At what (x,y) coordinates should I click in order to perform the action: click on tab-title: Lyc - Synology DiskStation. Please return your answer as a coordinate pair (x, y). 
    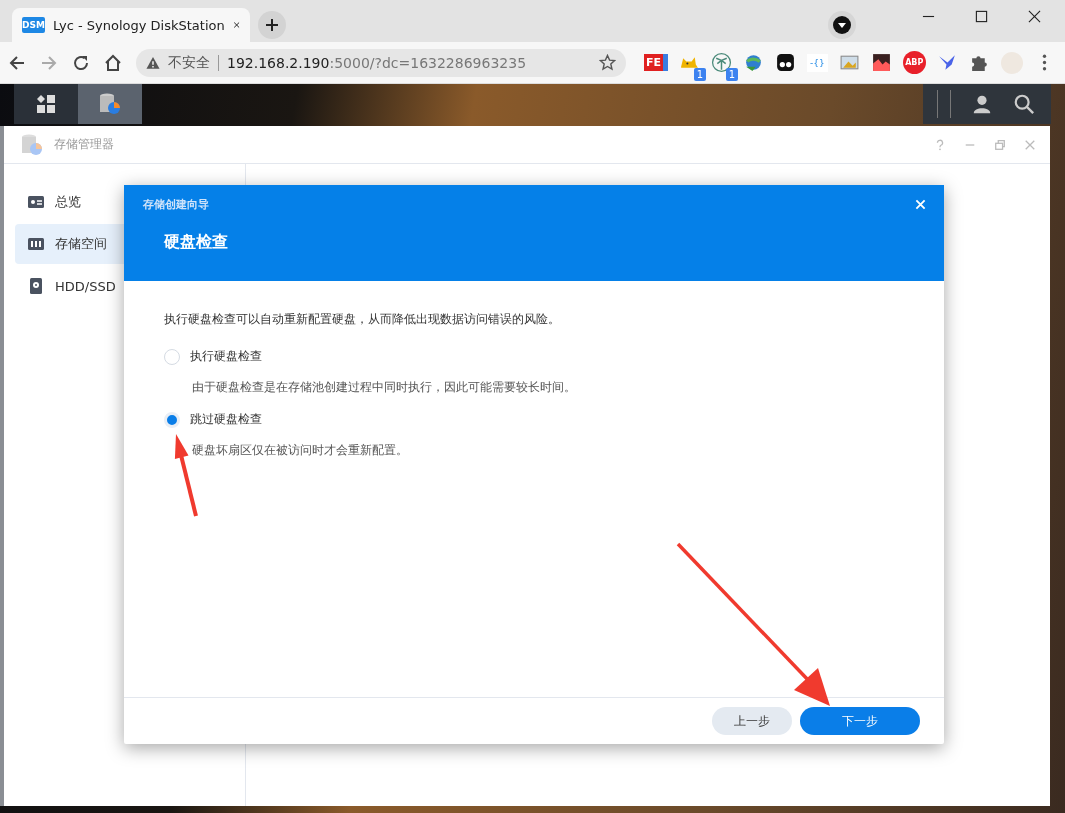
    Looking at the image, I should click on (138, 25).